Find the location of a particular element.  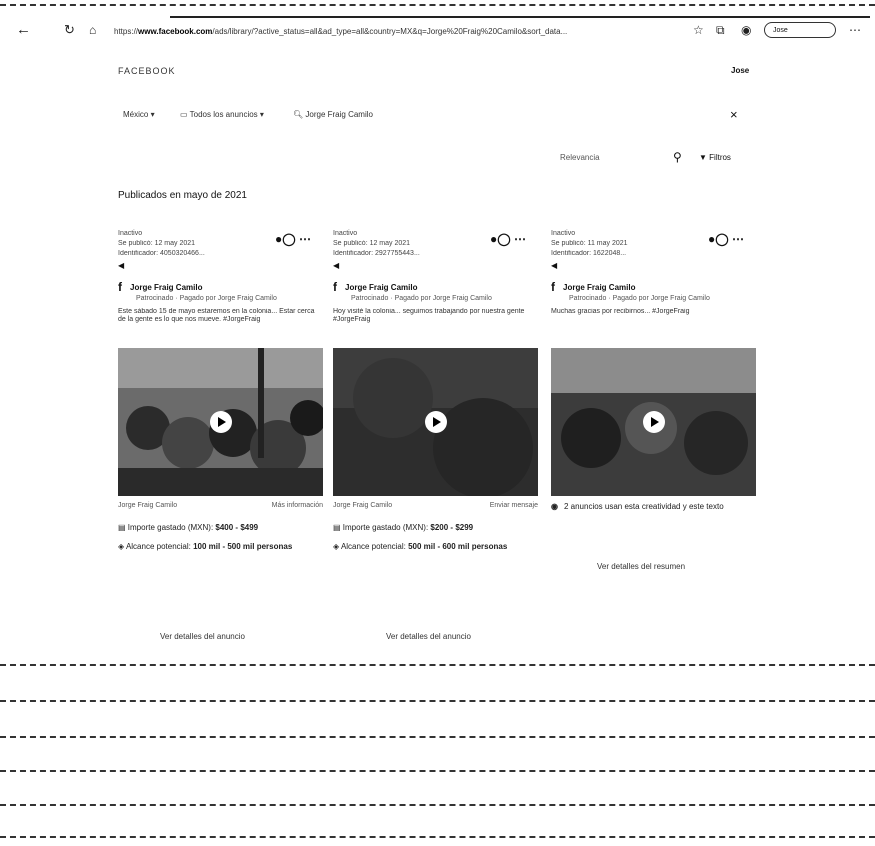

filter-icon: ▼ is located at coordinates (703, 157).